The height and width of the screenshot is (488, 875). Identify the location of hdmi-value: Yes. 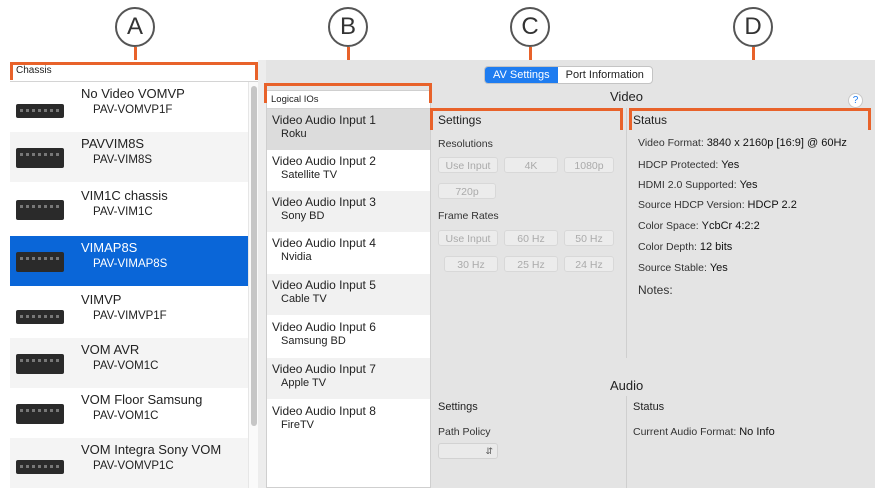
(748, 185).